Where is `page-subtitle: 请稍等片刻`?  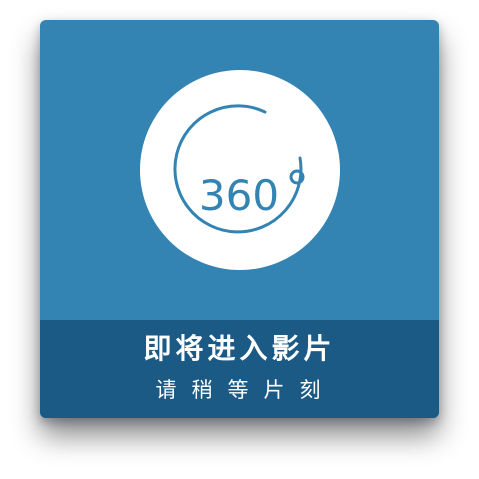 page-subtitle: 请稍等片刻 is located at coordinates (245, 390).